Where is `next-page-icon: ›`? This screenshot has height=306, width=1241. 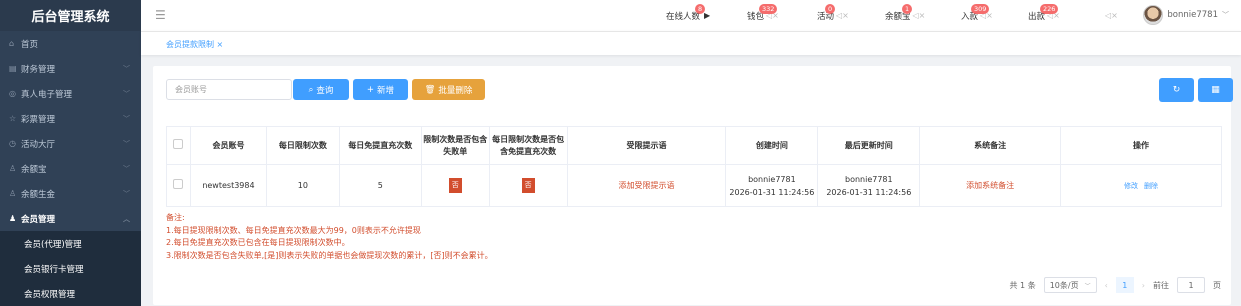
next-page-icon: › is located at coordinates (1143, 285).